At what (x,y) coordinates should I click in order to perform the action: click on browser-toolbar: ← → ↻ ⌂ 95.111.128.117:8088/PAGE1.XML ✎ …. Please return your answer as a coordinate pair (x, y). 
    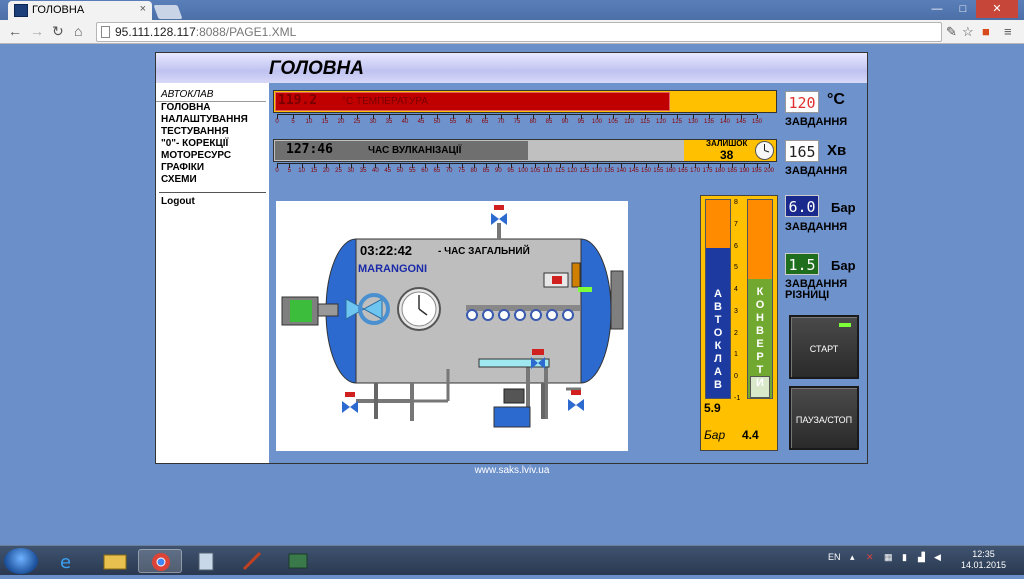
    Looking at the image, I should click on (512, 32).